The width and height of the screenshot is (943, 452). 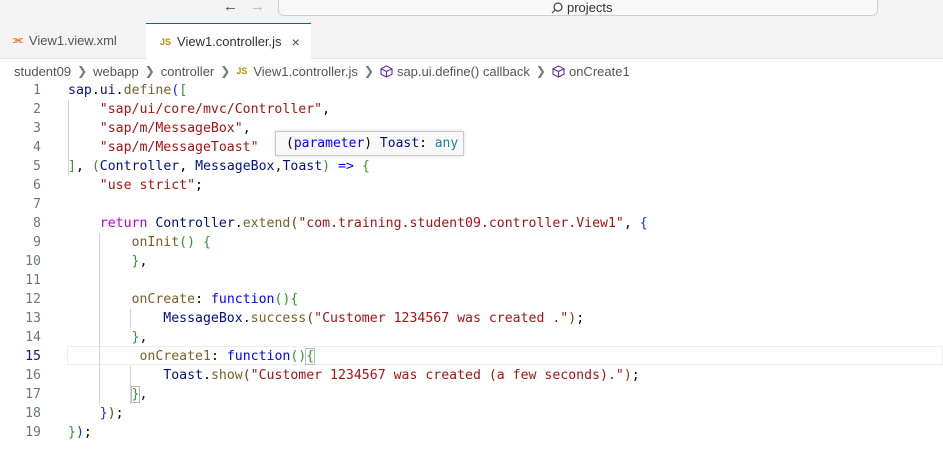 What do you see at coordinates (135, 185) in the screenshot?
I see `code-text: "use strict";` at bounding box center [135, 185].